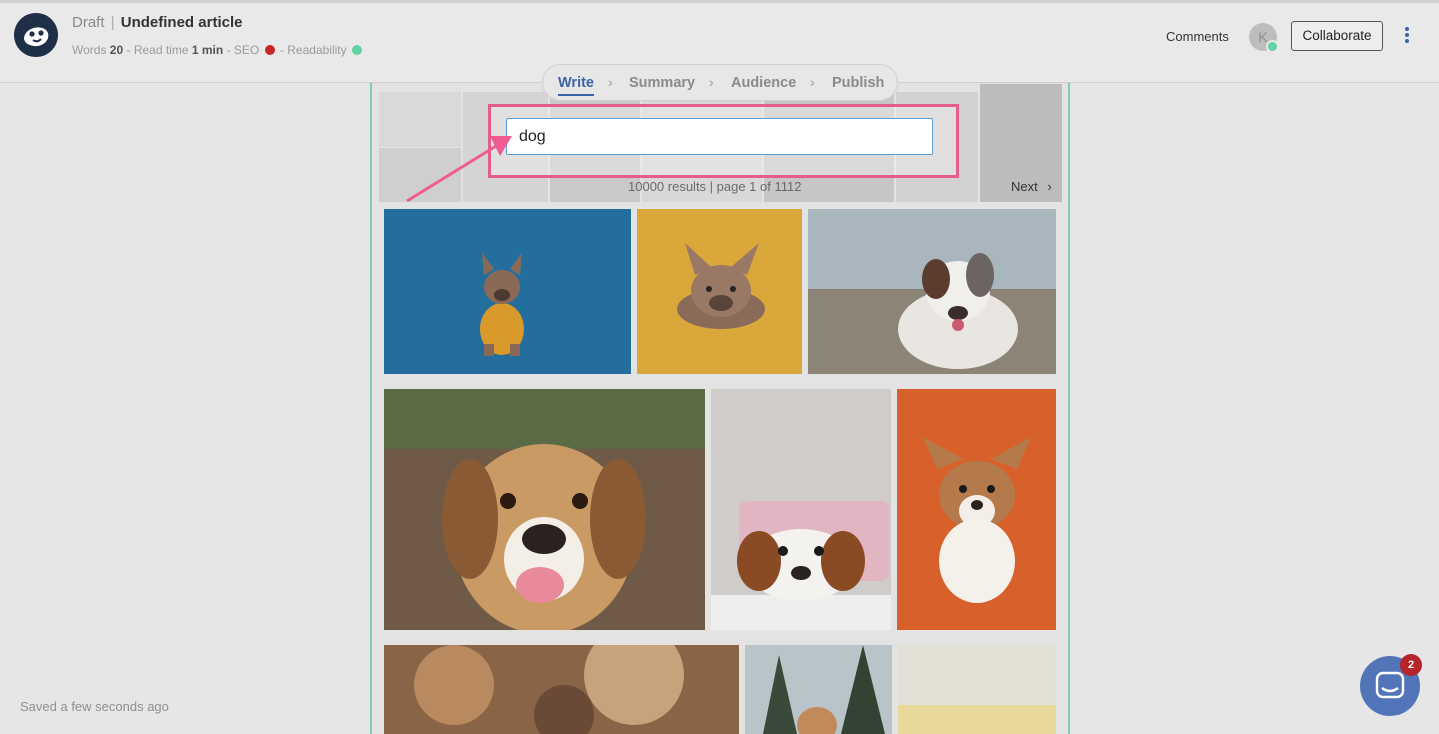 This screenshot has height=734, width=1439. What do you see at coordinates (182, 22) in the screenshot?
I see `article-title: Undefined article` at bounding box center [182, 22].